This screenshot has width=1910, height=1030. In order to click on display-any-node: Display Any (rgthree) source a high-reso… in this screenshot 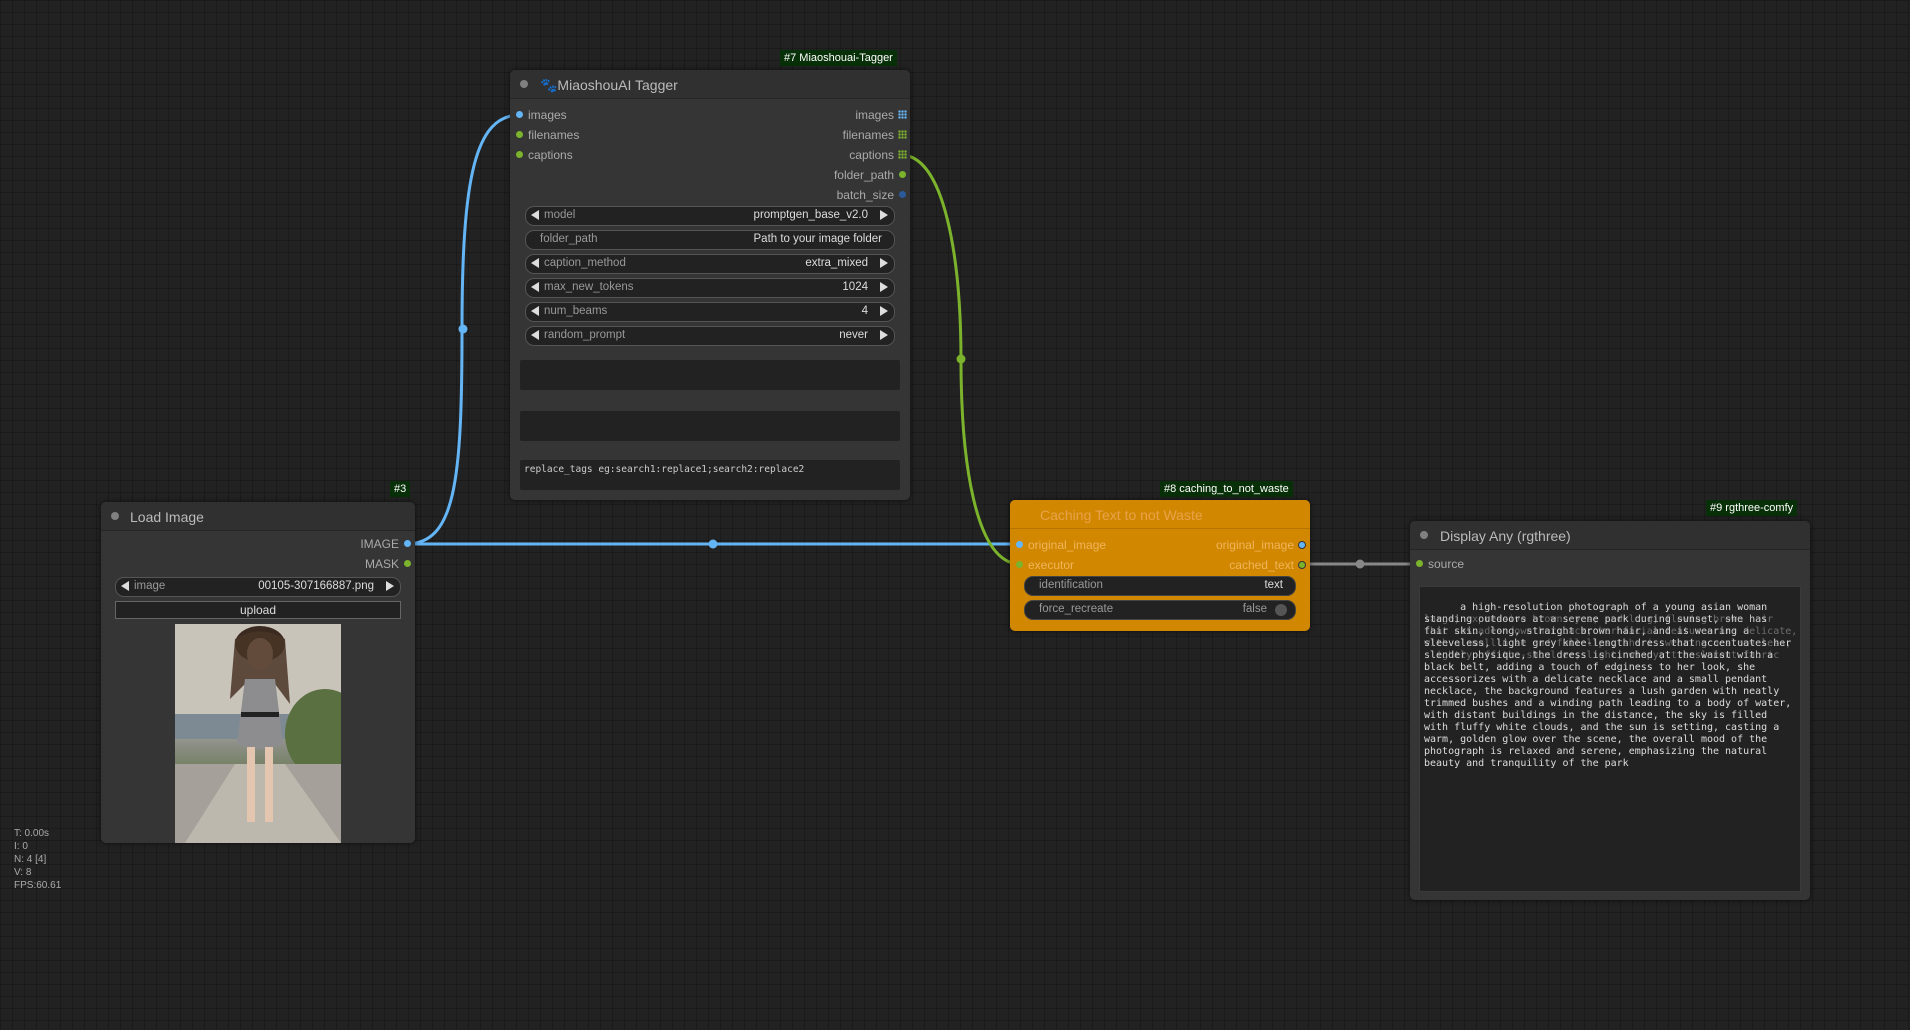, I will do `click(1610, 710)`.